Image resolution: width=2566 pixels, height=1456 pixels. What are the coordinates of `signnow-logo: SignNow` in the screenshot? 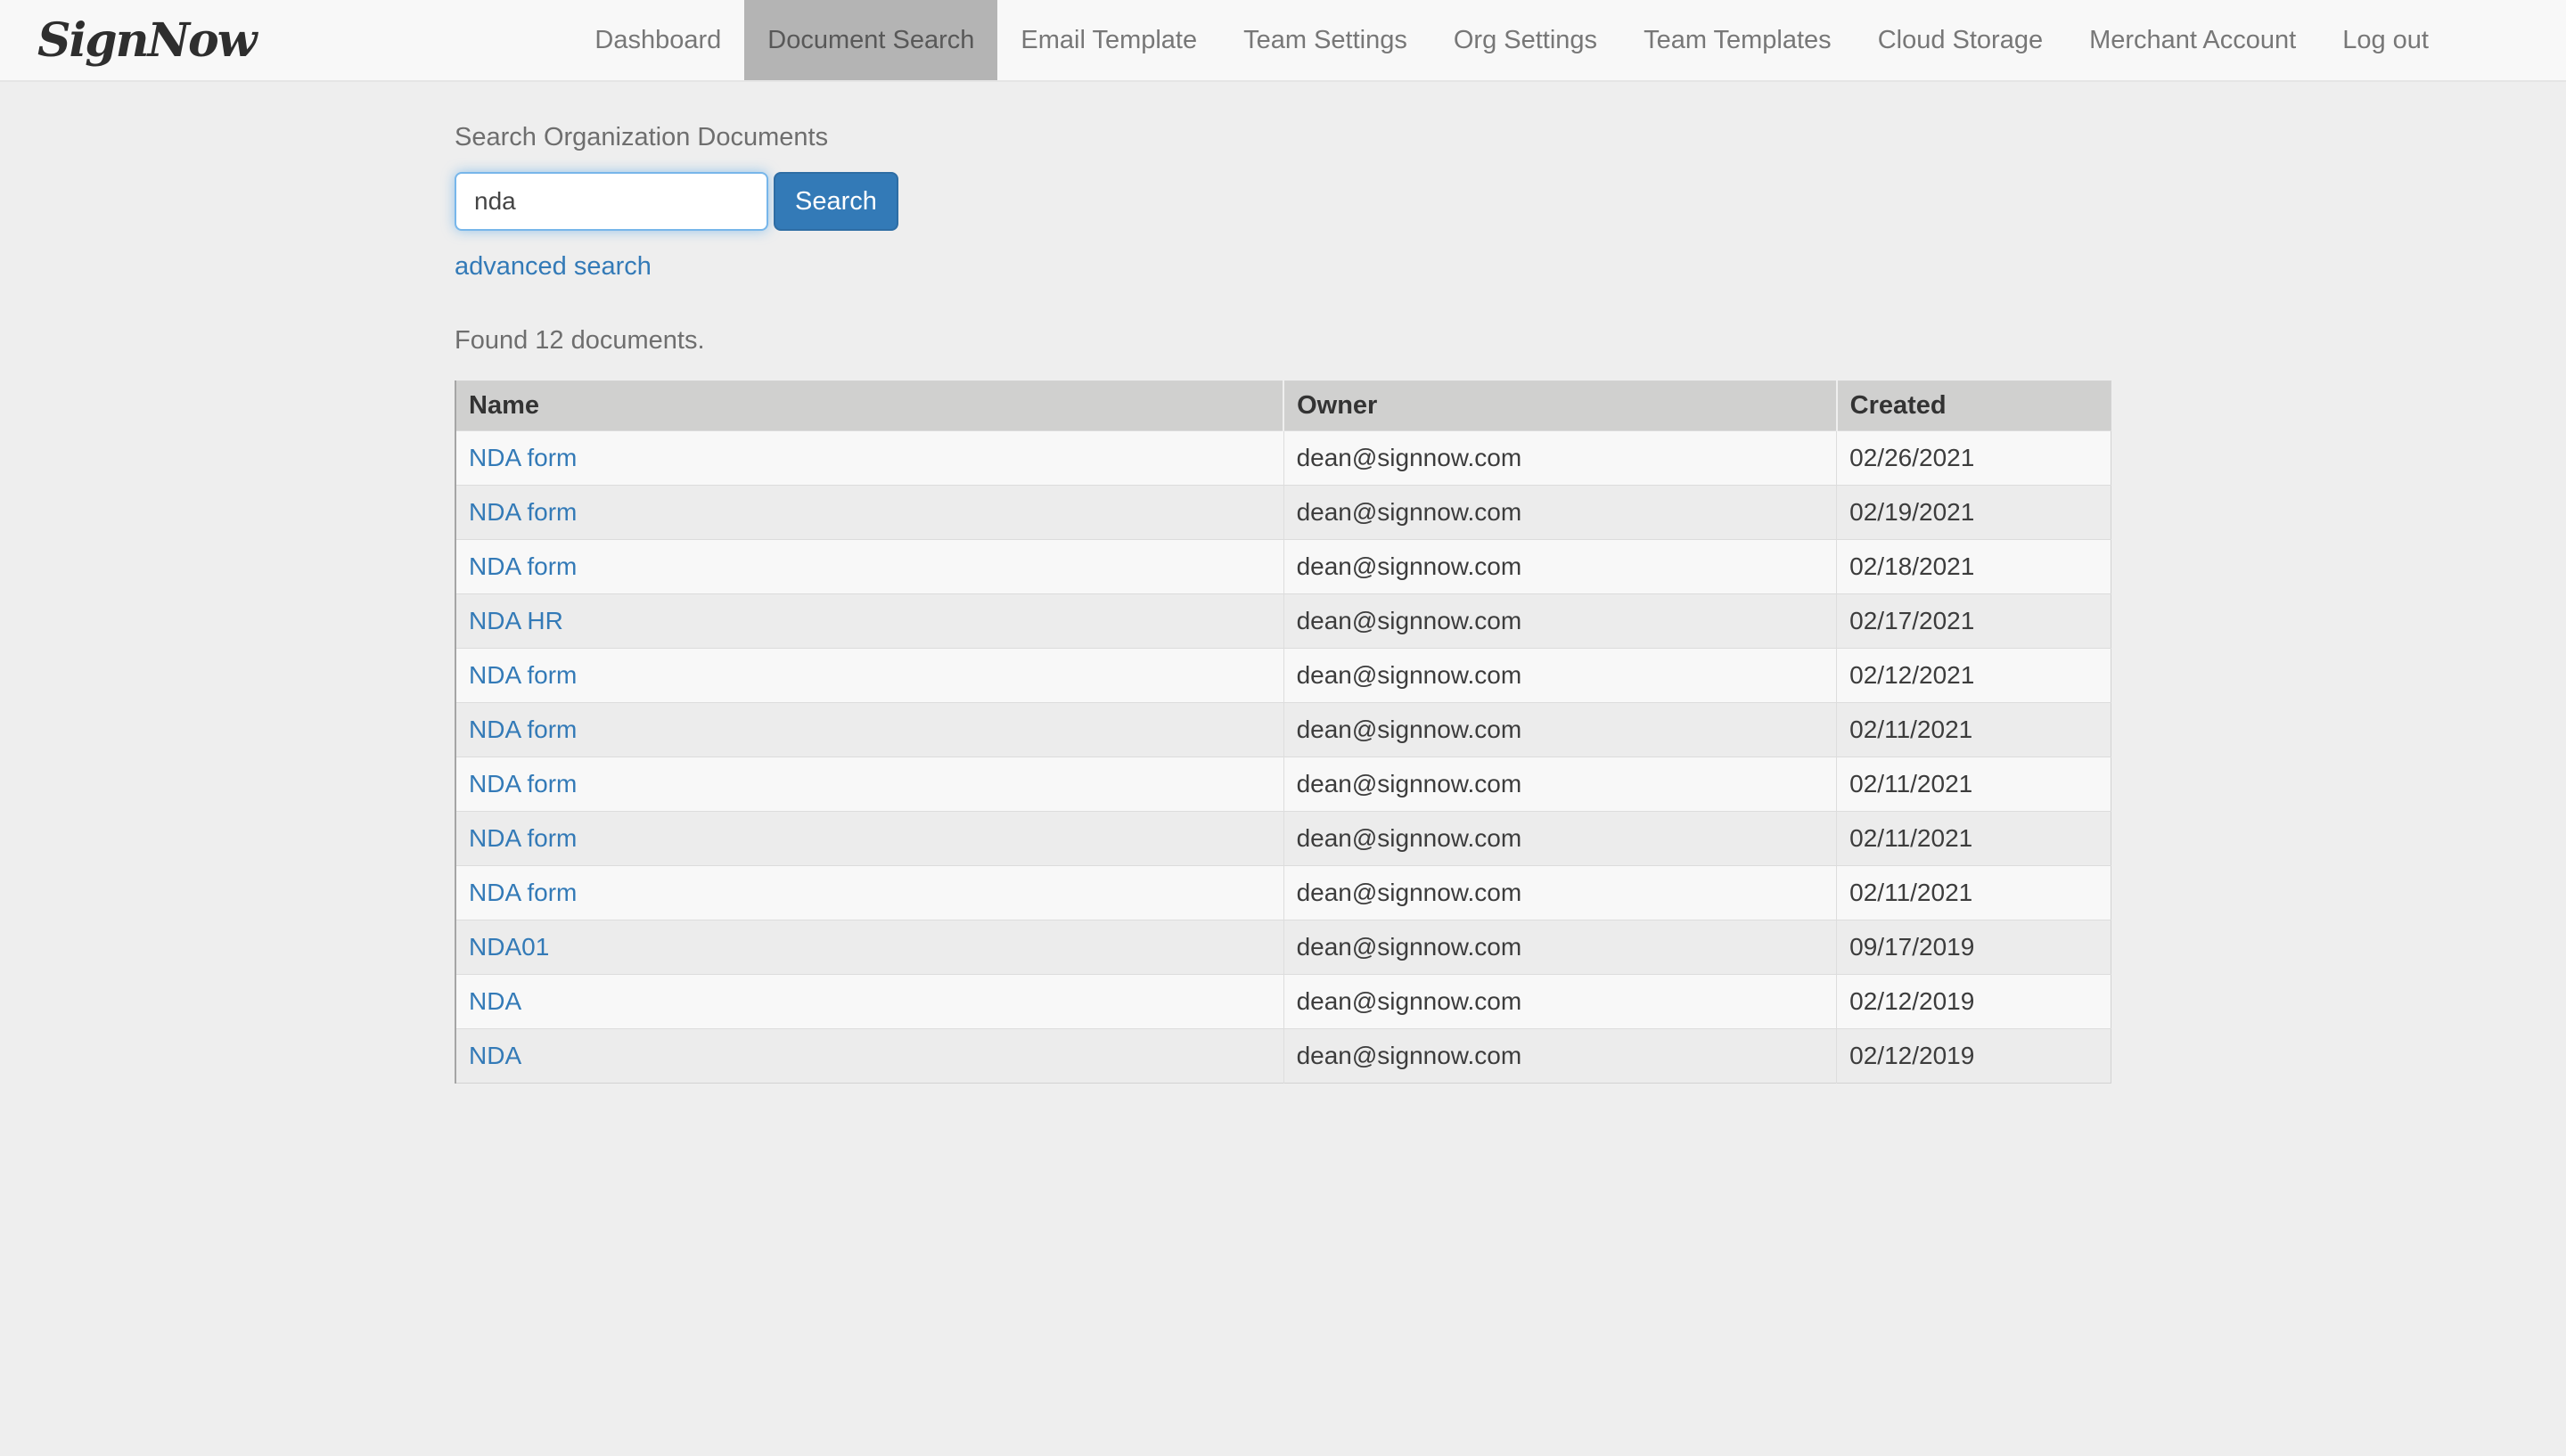 It's located at (147, 40).